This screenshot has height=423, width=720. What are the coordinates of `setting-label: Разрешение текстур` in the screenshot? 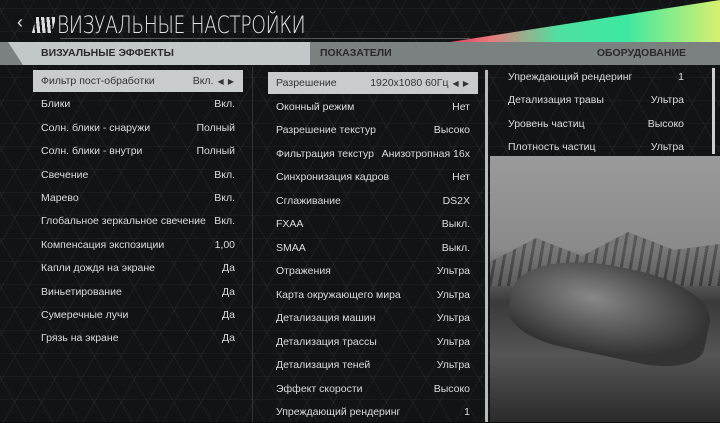 It's located at (326, 130).